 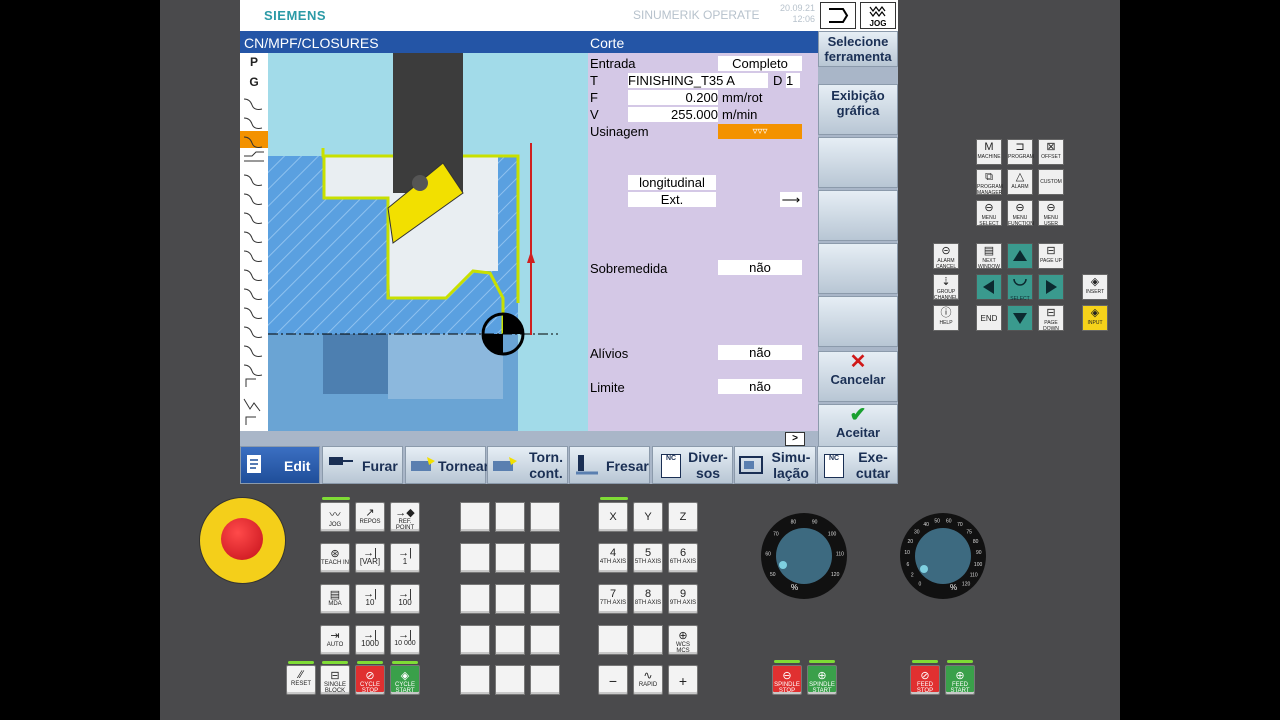 What do you see at coordinates (804, 556) in the screenshot?
I see `spindle-override-dial: 50 60 70 80 90 100 110 120 %` at bounding box center [804, 556].